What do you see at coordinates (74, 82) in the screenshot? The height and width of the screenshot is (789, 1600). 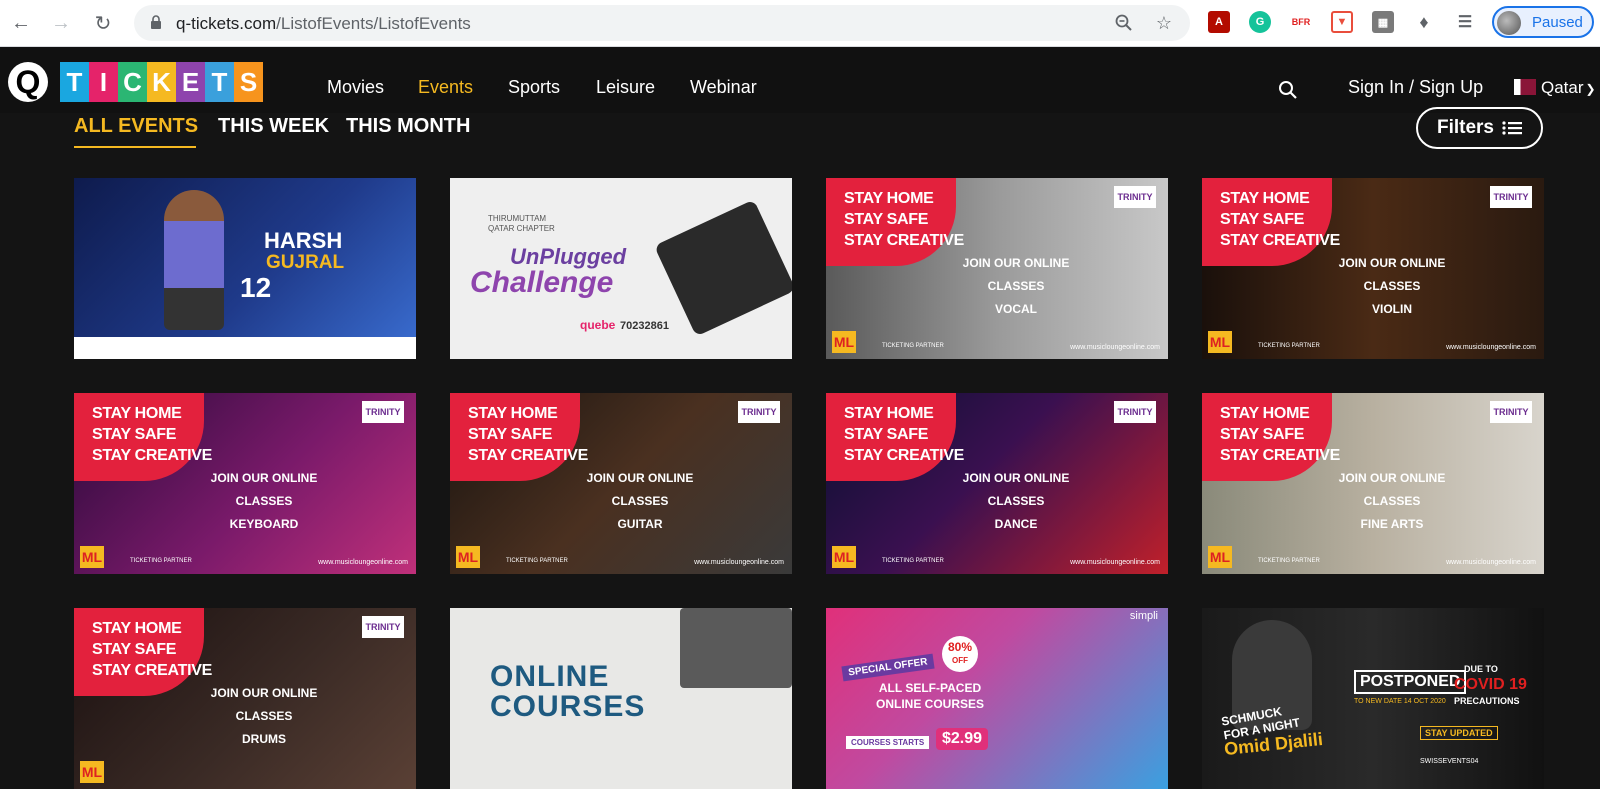 I see `logo-letter: T` at bounding box center [74, 82].